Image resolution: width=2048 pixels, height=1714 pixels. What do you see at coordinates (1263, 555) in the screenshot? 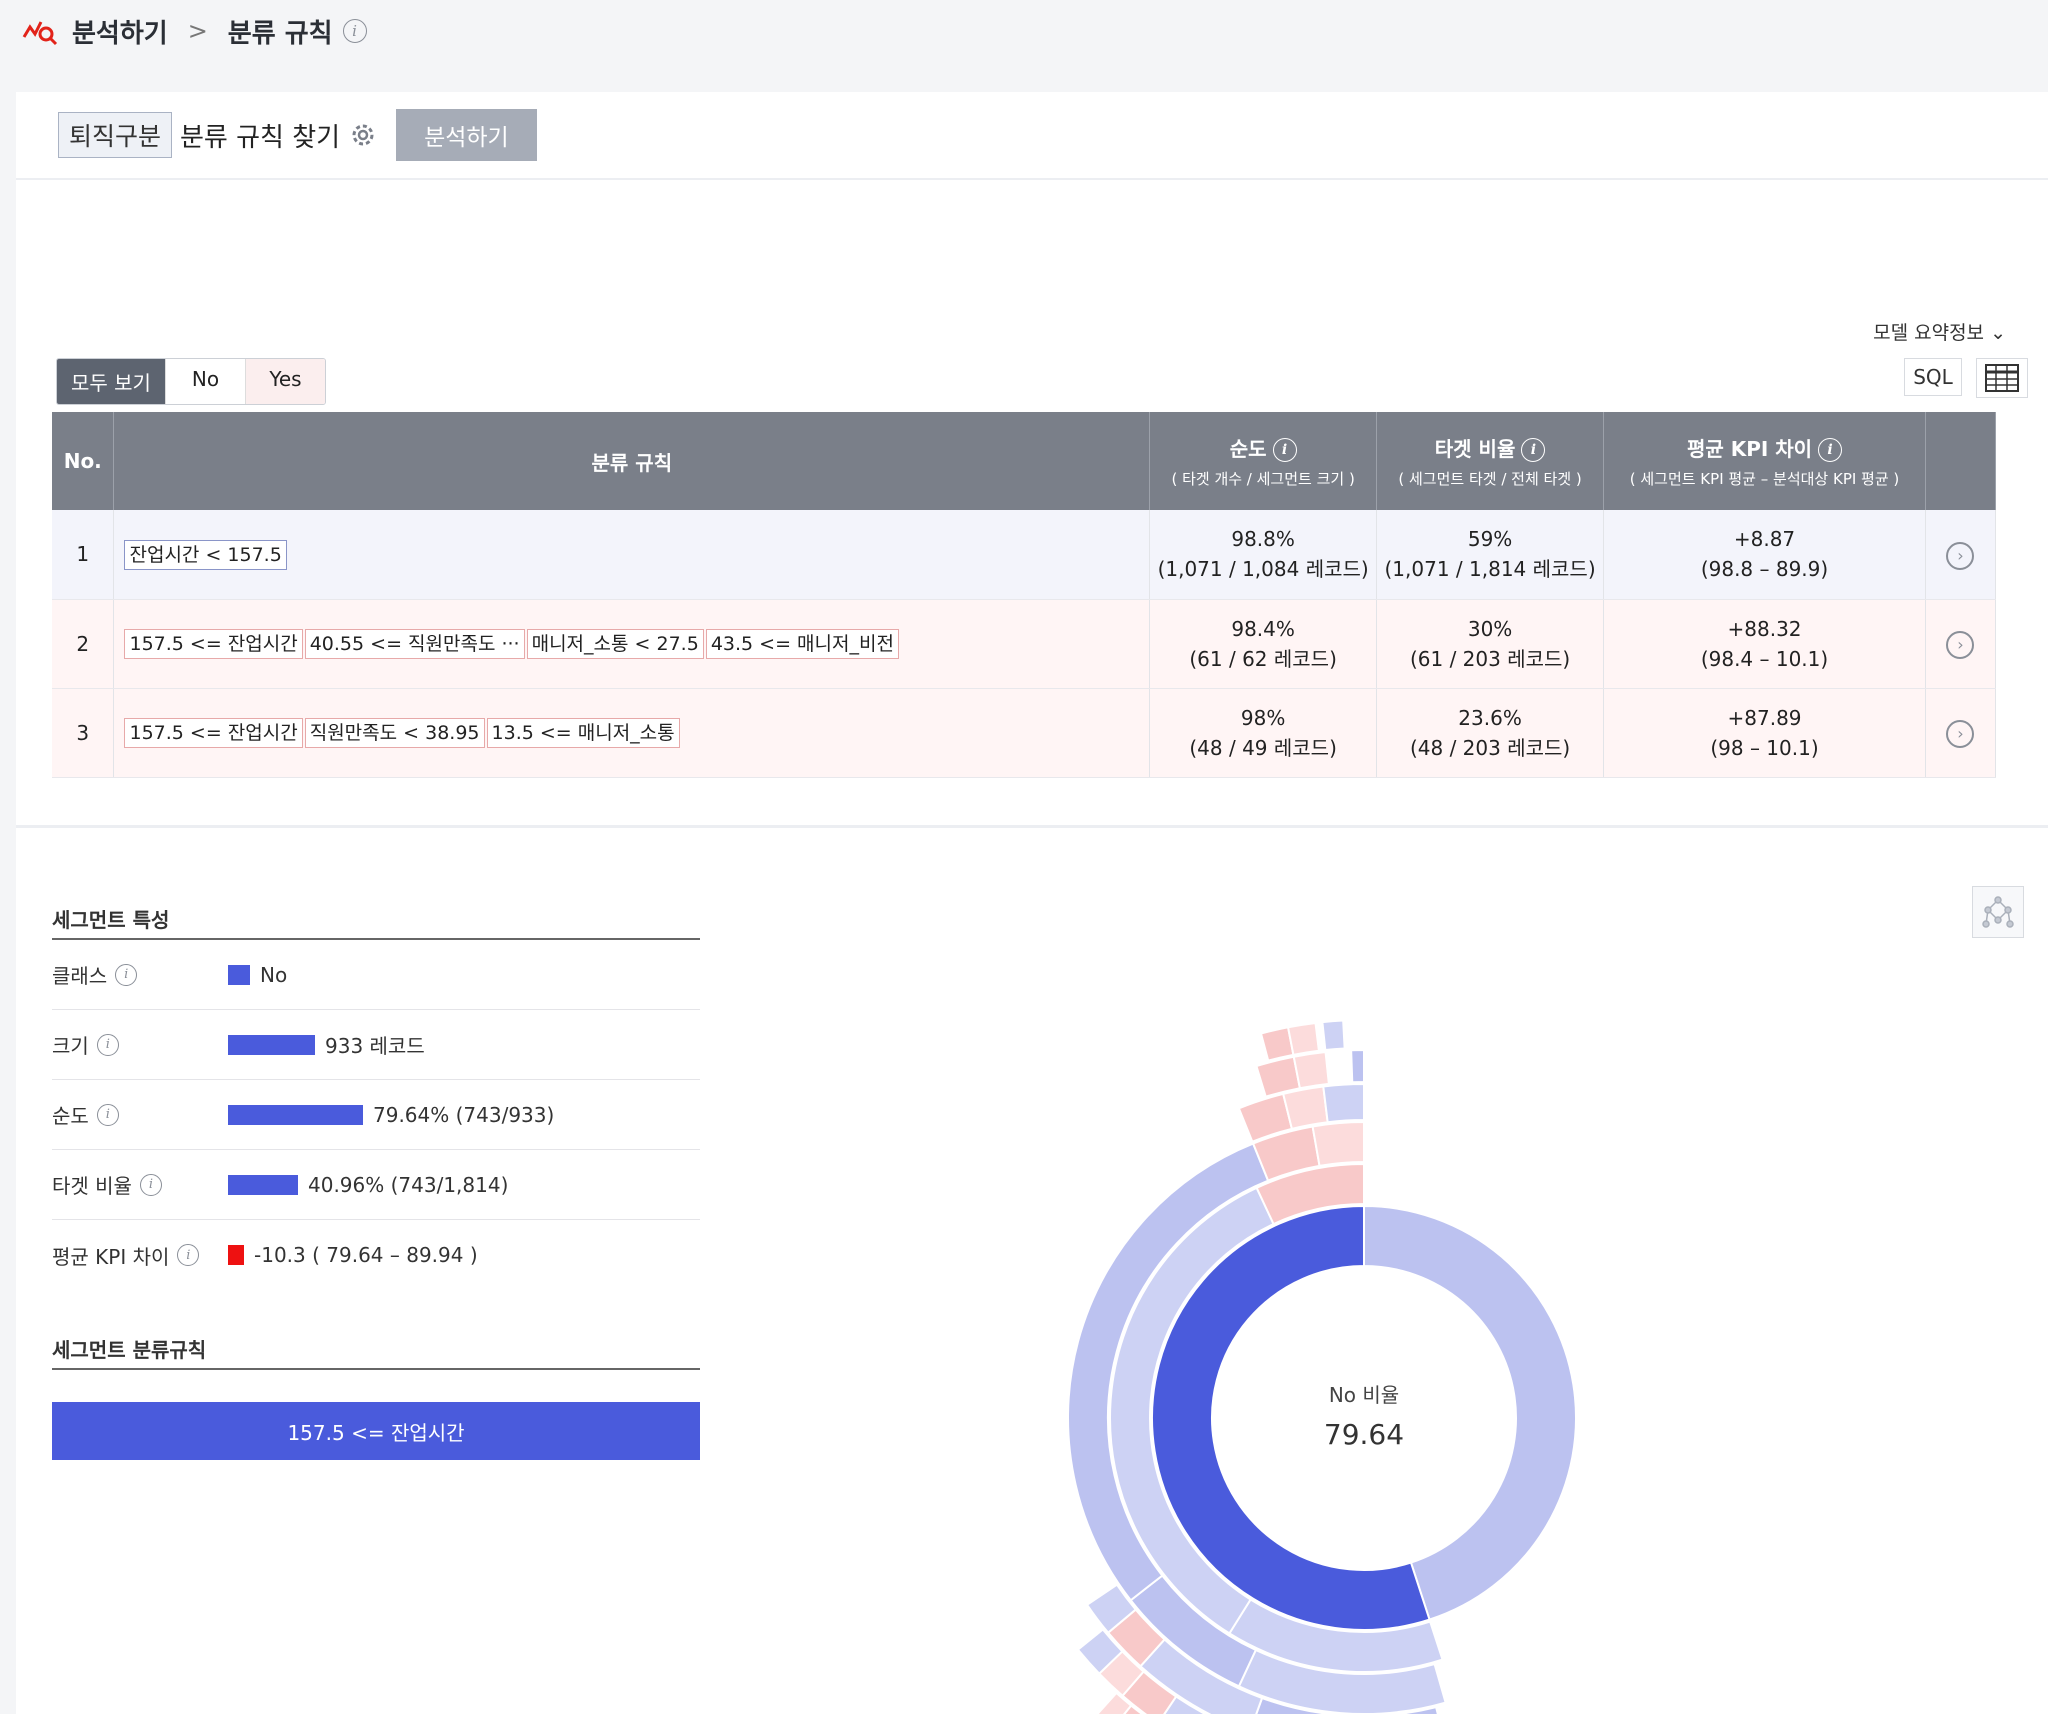
I see `purity-cell: 98.8% (1,071 / 1,084 레코드)` at bounding box center [1263, 555].